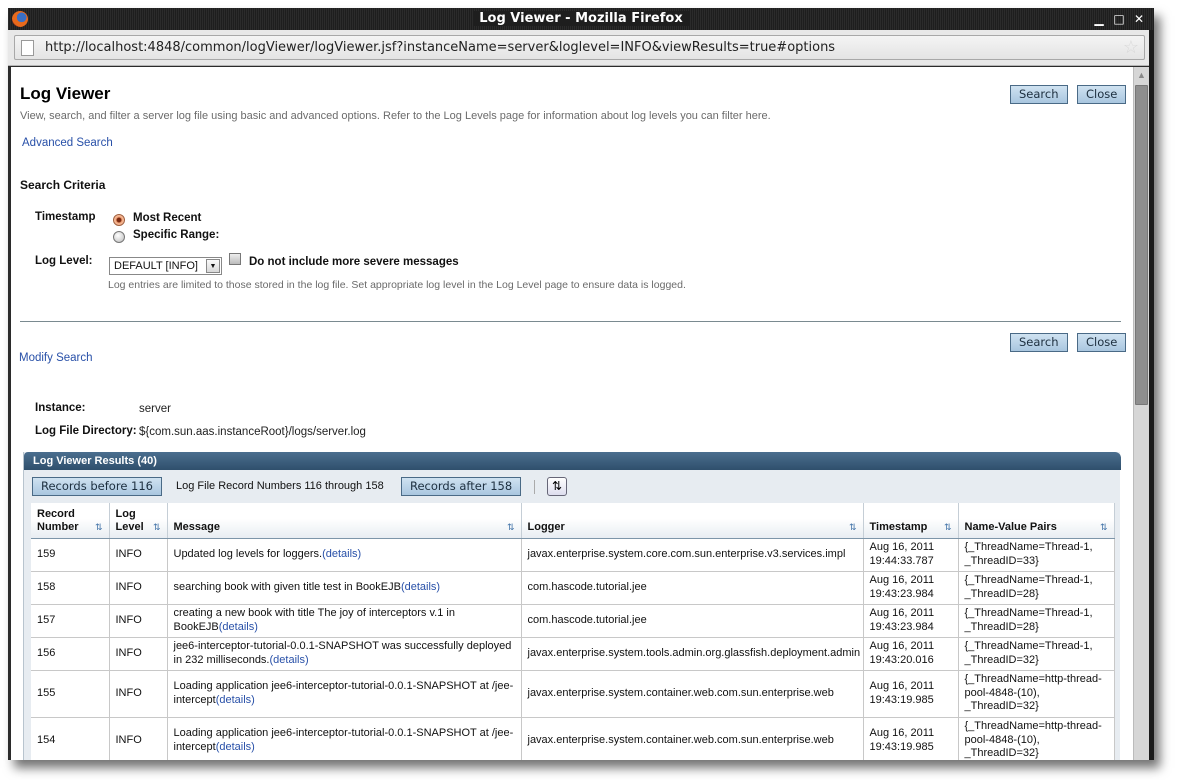 This screenshot has height=780, width=1179. I want to click on bookmark-star-icon: ☆, so click(1131, 47).